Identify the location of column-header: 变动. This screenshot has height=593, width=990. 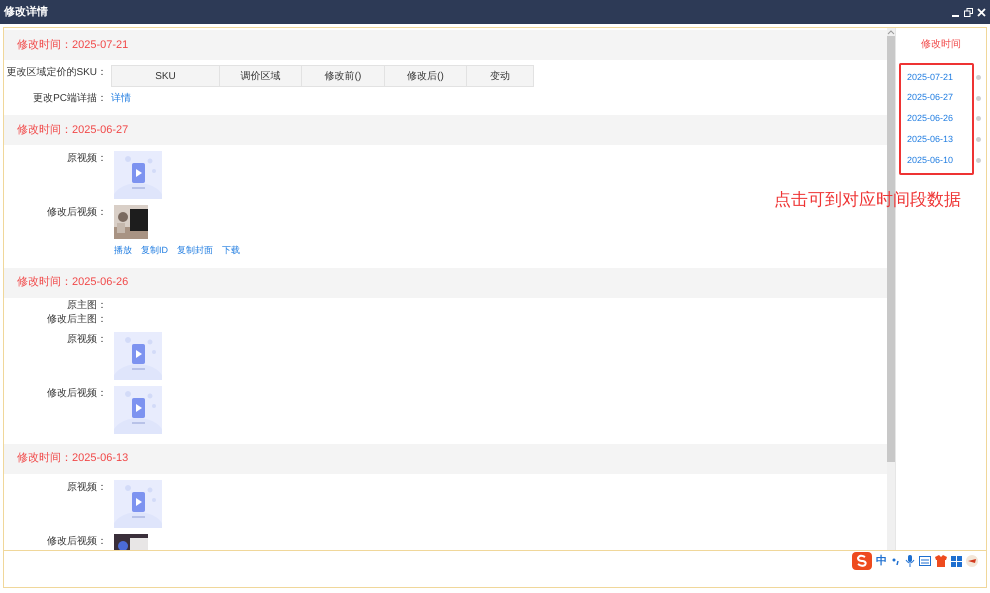
(500, 77).